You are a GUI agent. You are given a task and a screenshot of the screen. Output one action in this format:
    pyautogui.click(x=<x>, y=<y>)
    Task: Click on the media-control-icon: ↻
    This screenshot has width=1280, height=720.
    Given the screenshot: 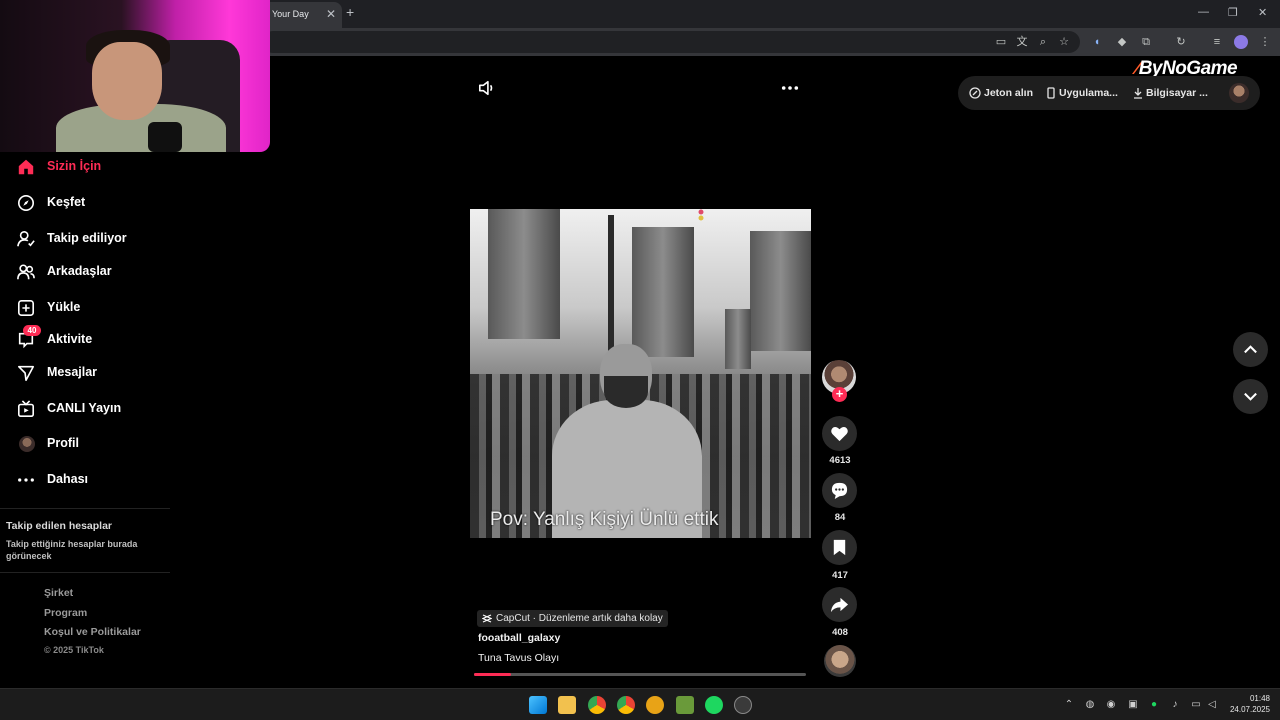 What is the action you would take?
    pyautogui.click(x=1181, y=42)
    